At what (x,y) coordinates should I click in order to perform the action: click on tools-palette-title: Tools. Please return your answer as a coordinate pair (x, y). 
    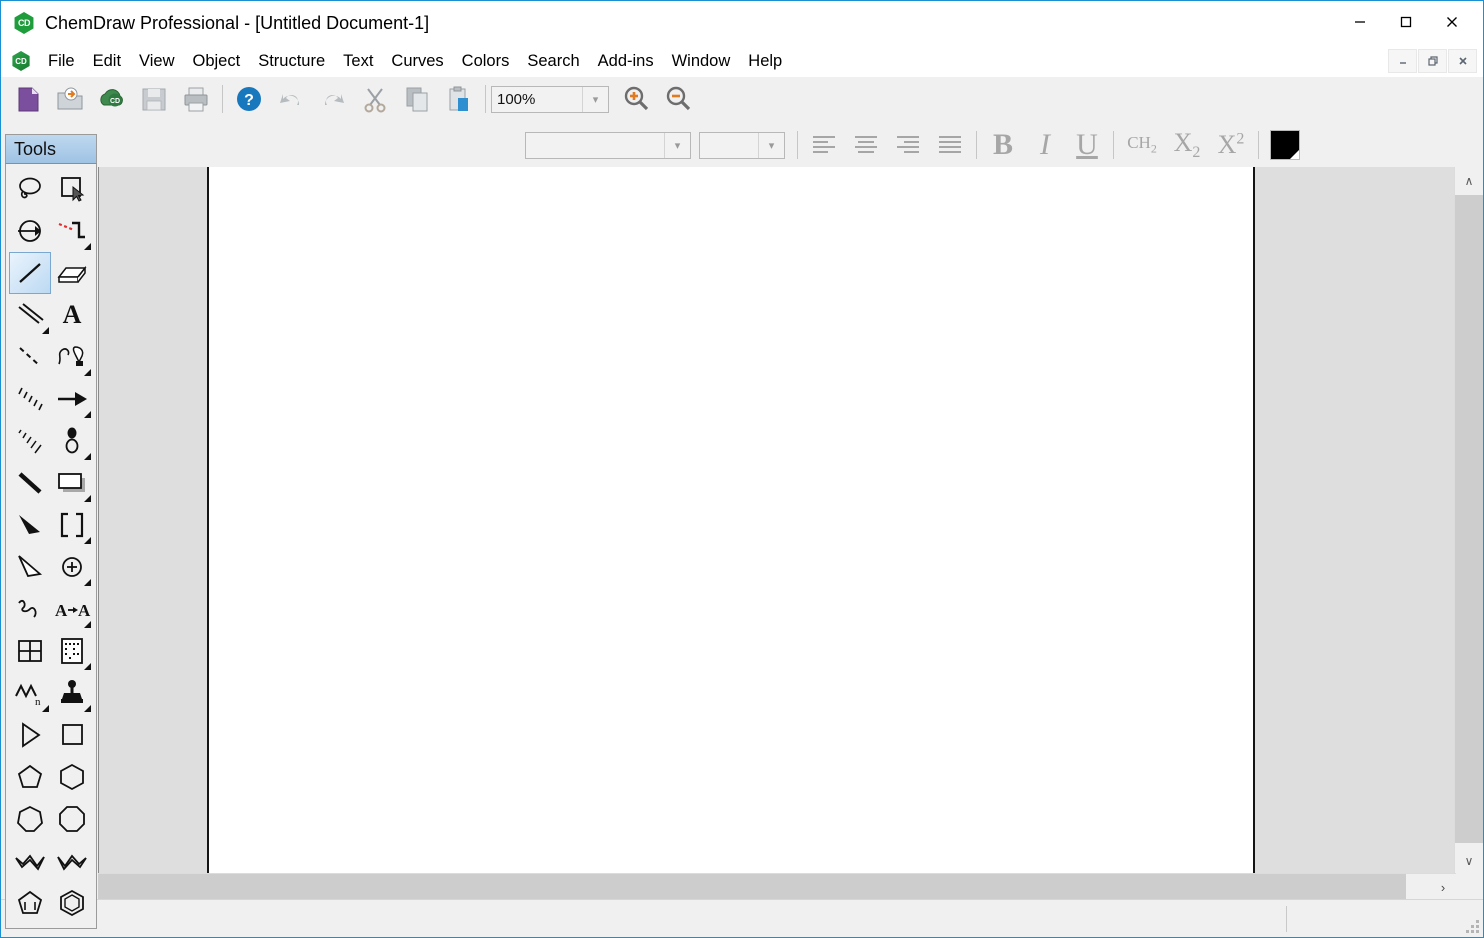
    Looking at the image, I should click on (51, 149).